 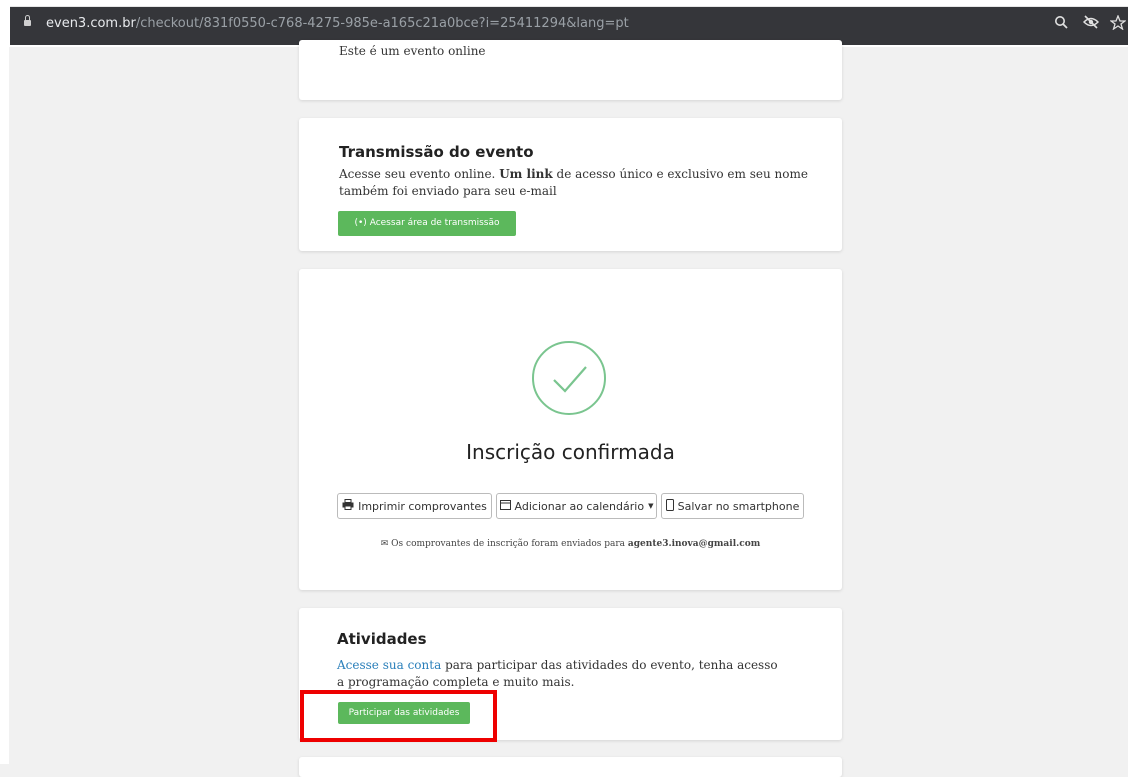 What do you see at coordinates (436, 152) in the screenshot?
I see `transmission-title: Transmissão do evento` at bounding box center [436, 152].